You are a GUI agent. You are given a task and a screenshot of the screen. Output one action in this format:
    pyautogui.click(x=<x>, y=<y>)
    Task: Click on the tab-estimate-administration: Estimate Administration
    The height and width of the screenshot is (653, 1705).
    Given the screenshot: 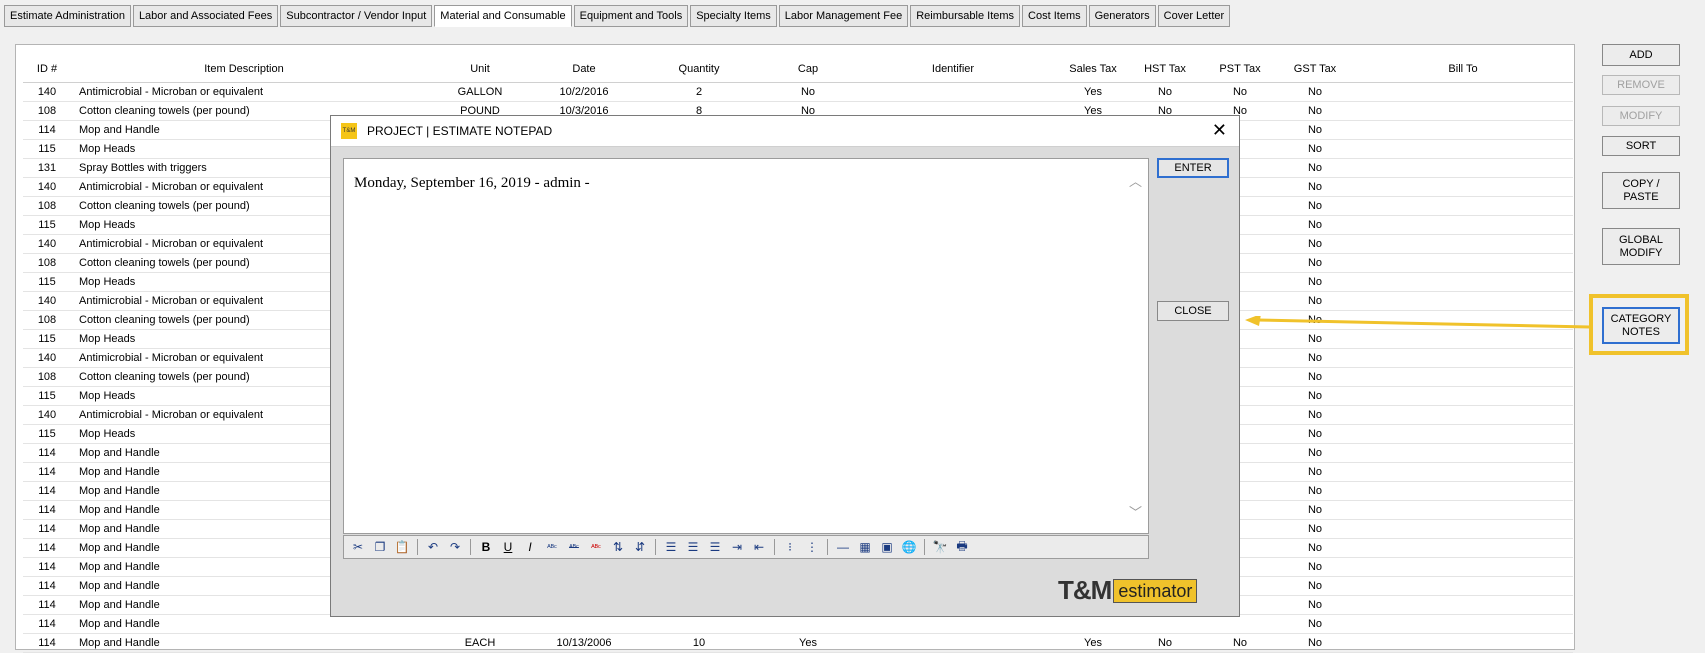 What is the action you would take?
    pyautogui.click(x=67, y=16)
    